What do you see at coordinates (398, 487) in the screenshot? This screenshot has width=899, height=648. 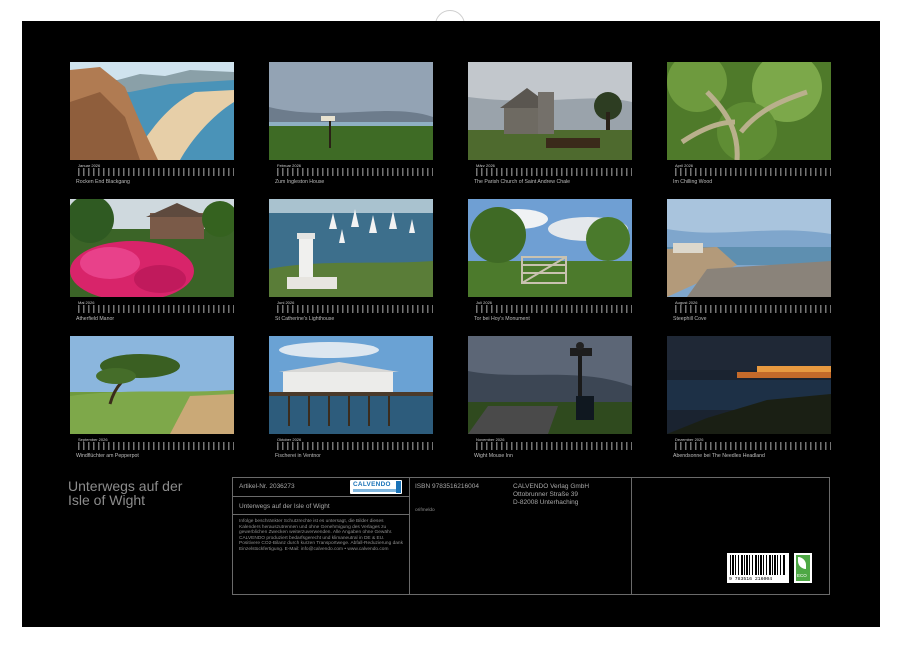 I see `logo-flag-icon` at bounding box center [398, 487].